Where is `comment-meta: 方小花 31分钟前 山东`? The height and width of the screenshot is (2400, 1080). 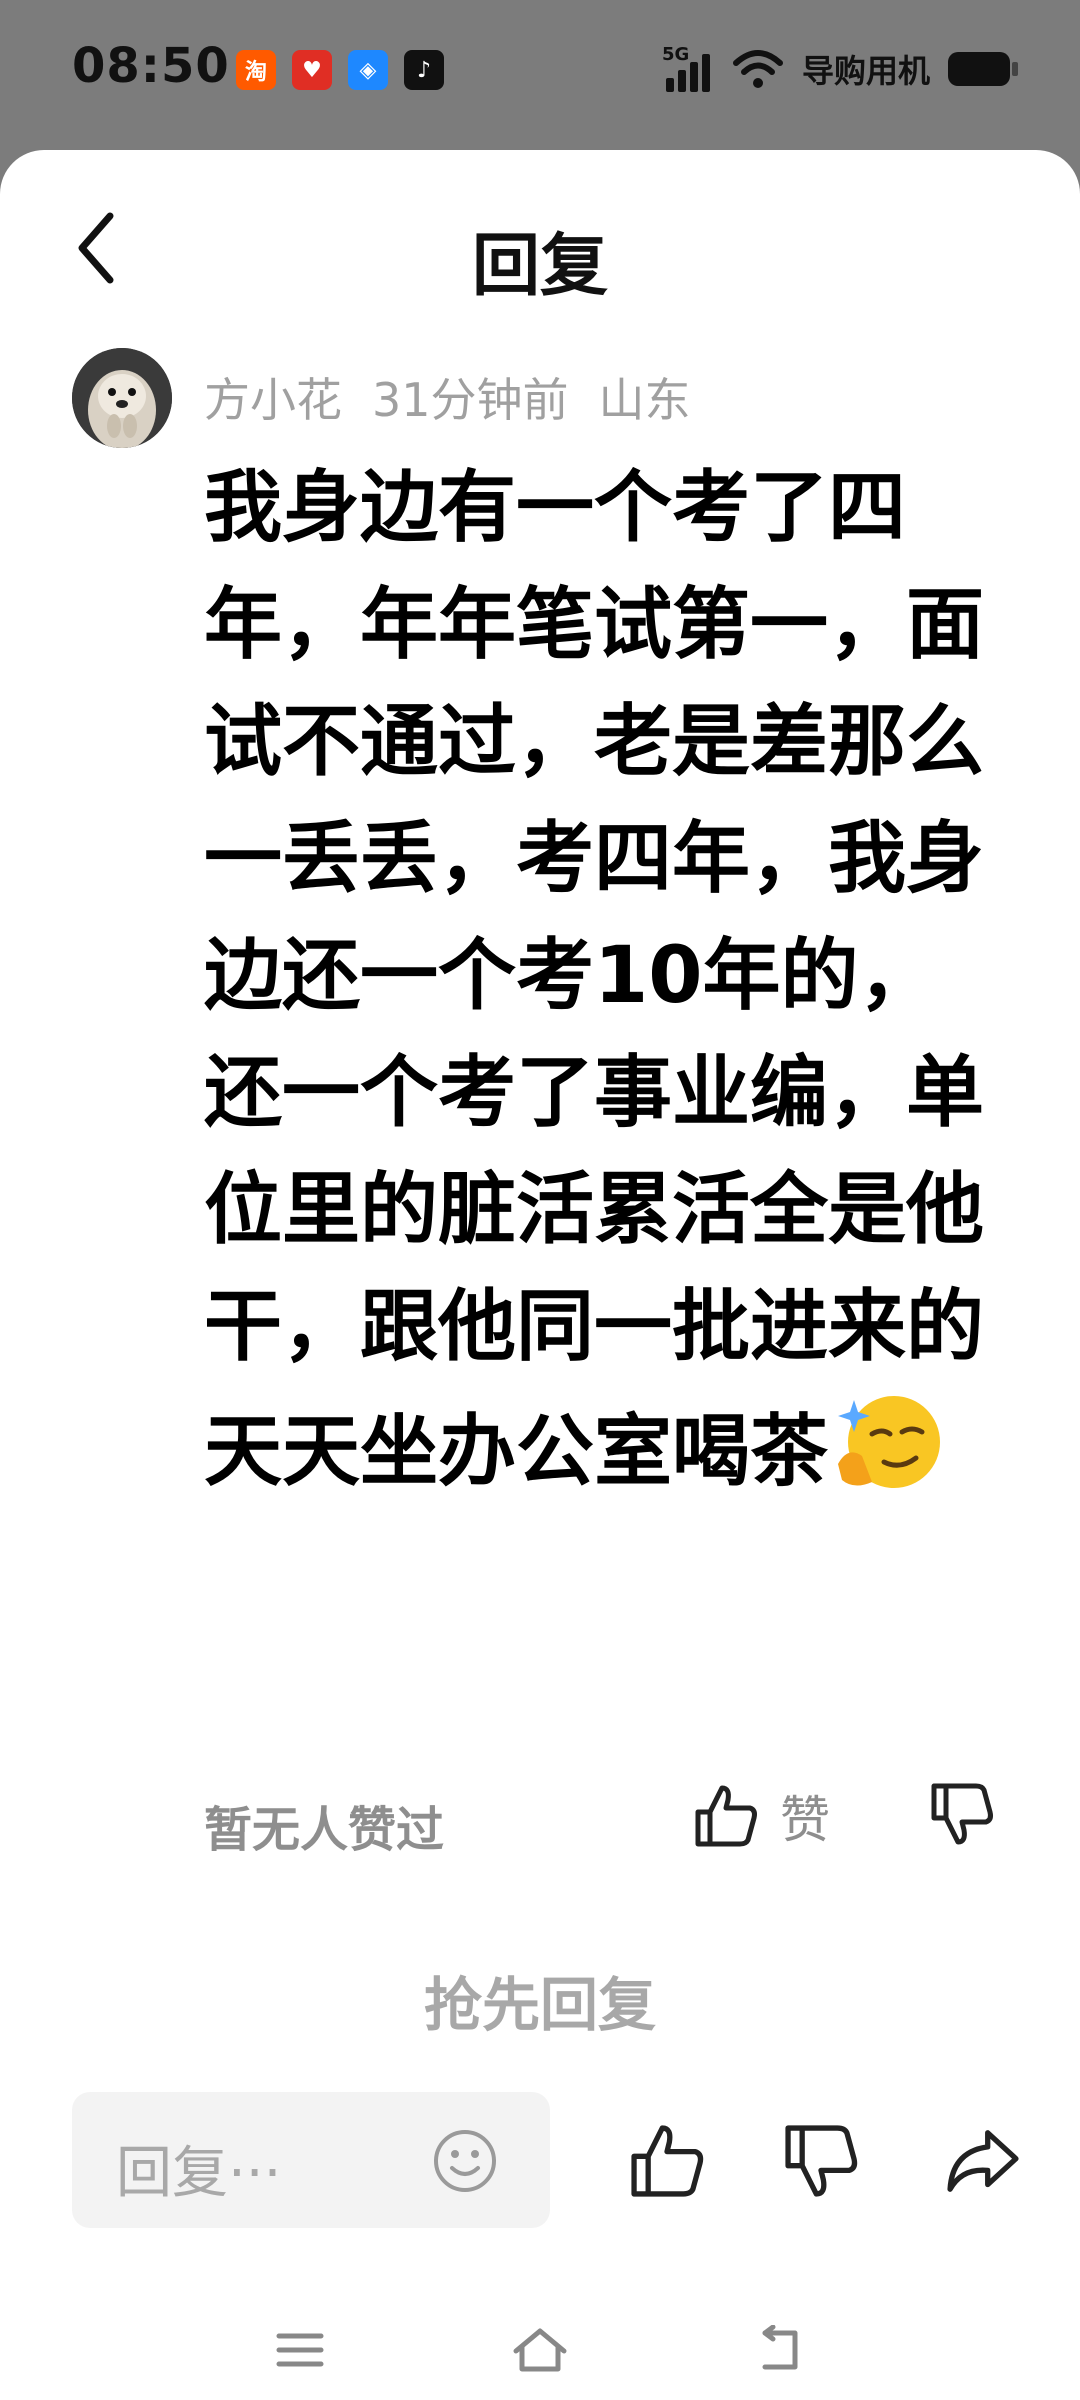
comment-meta: 方小花 31分钟前 山东 is located at coordinates (447, 397).